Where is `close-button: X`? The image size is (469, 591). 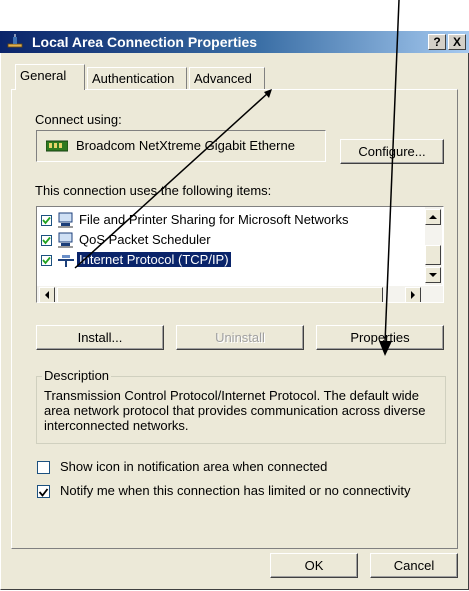 close-button: X is located at coordinates (457, 42).